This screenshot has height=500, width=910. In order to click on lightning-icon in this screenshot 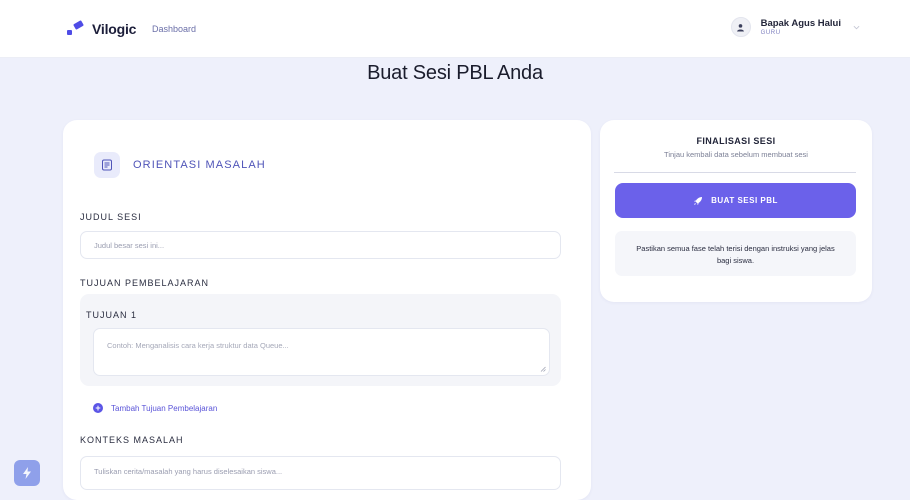, I will do `click(27, 473)`.